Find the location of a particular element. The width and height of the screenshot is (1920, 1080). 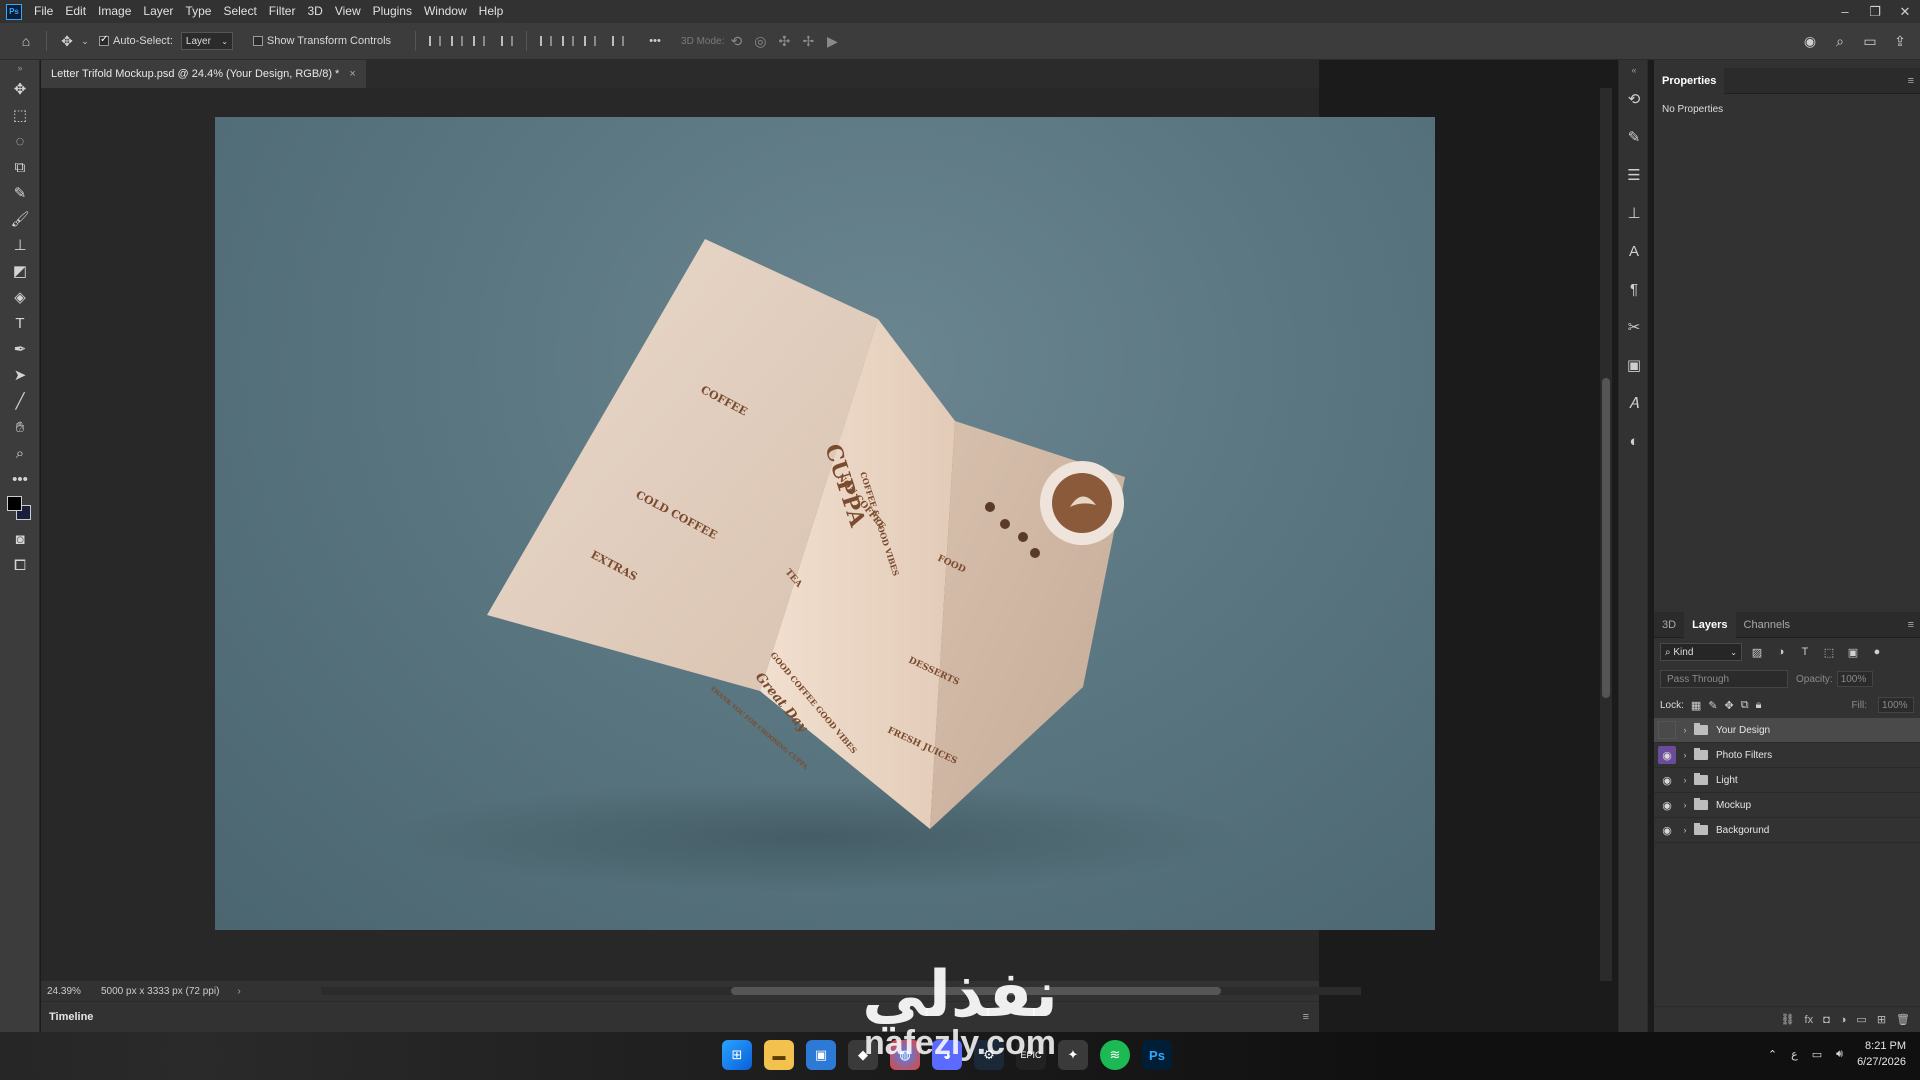

visibility-toggle-hidden is located at coordinates (1667, 730).